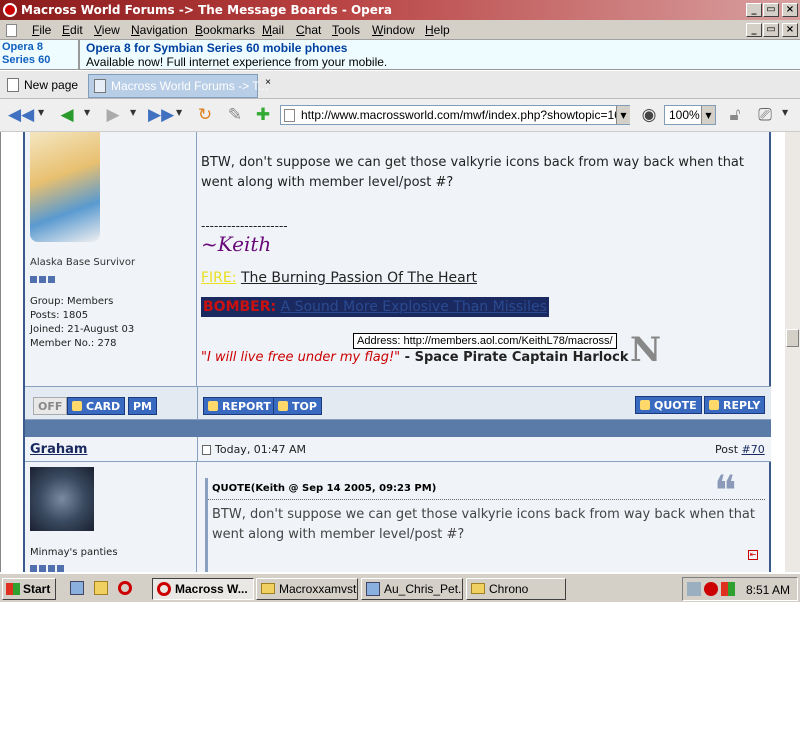 The height and width of the screenshot is (732, 800). Describe the element at coordinates (735, 115) in the screenshot. I see `lock-icon: 🔓︎` at that location.